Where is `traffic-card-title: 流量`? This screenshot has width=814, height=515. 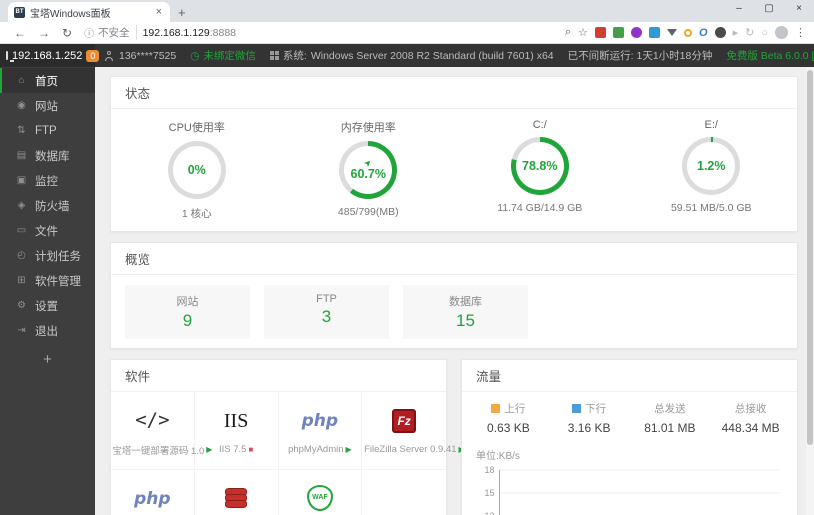
traffic-card-title: 流量 is located at coordinates (629, 376).